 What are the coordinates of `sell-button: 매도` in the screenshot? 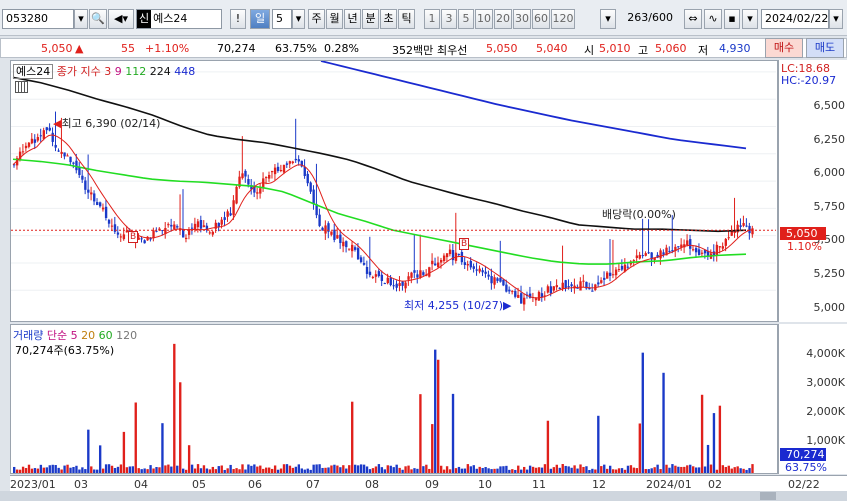 It's located at (825, 48).